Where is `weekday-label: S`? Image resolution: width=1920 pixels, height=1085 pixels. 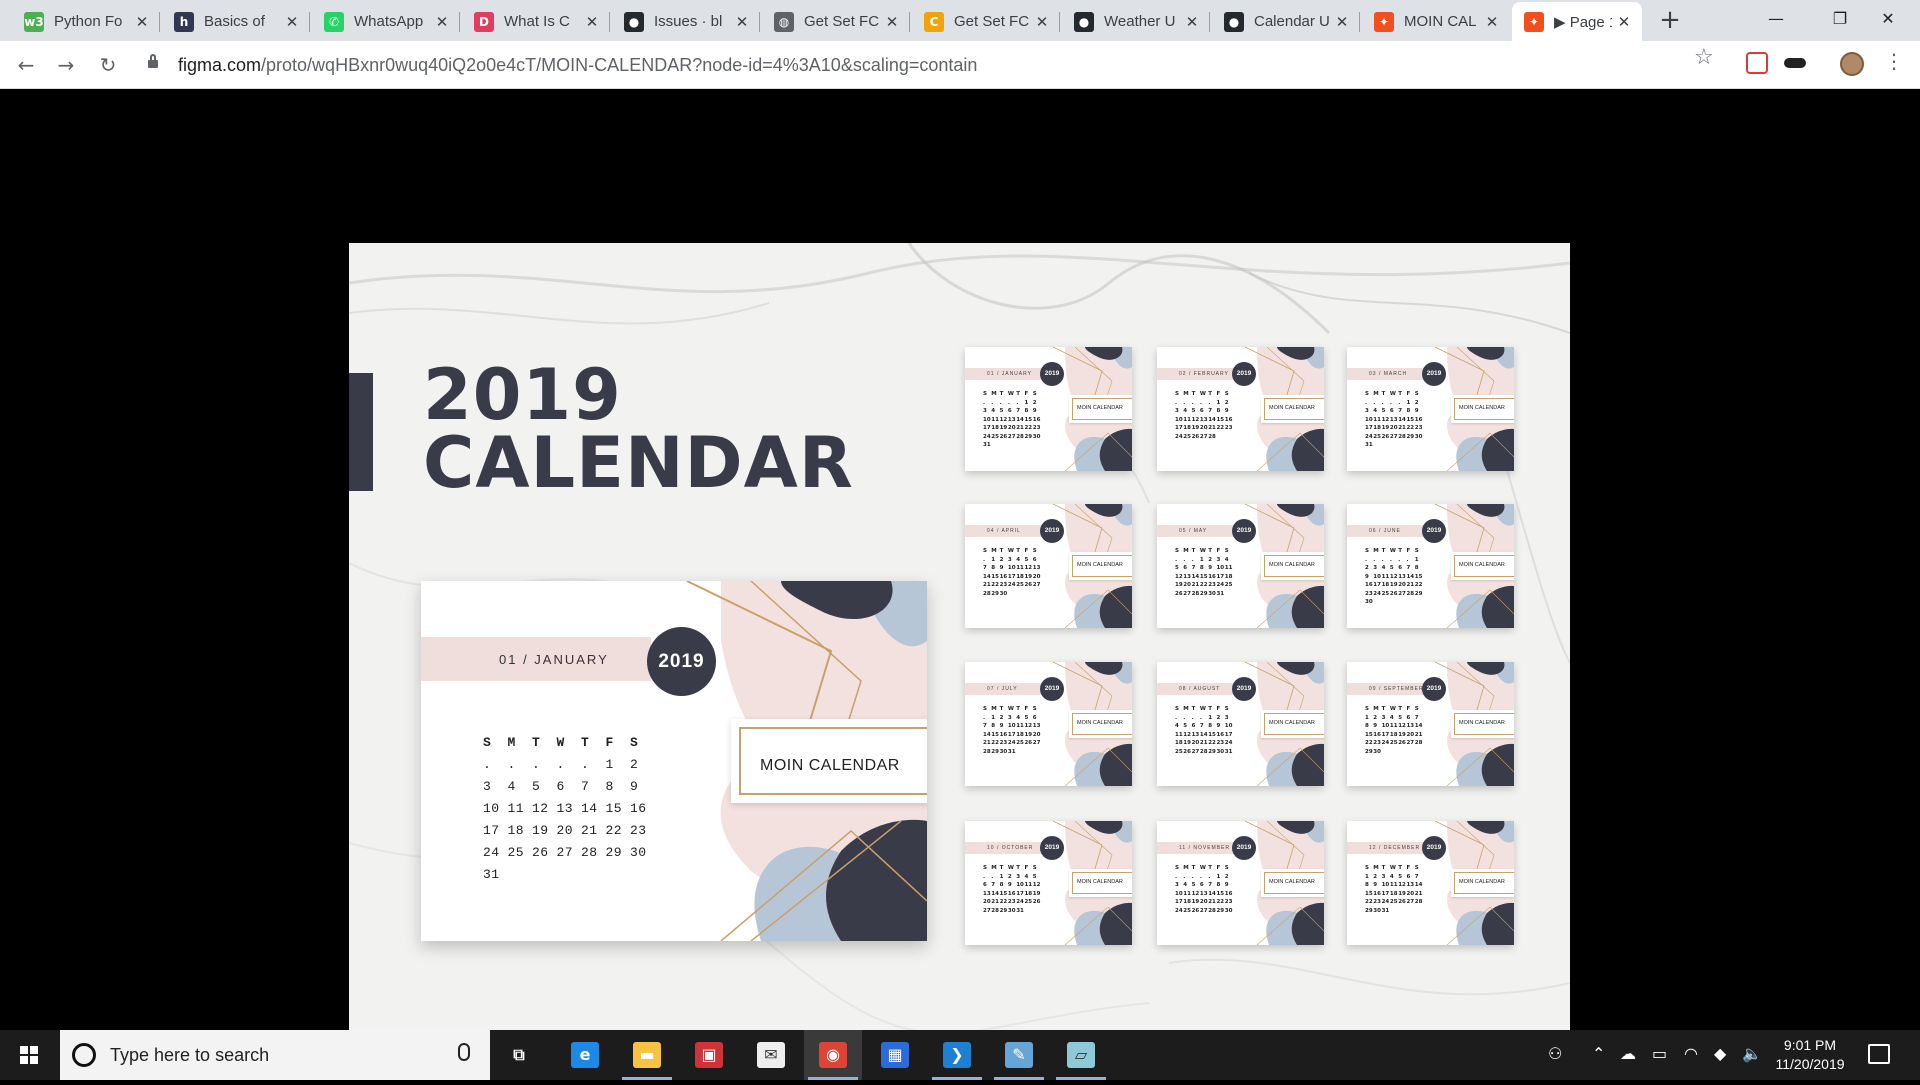
weekday-label: S is located at coordinates (1367, 551).